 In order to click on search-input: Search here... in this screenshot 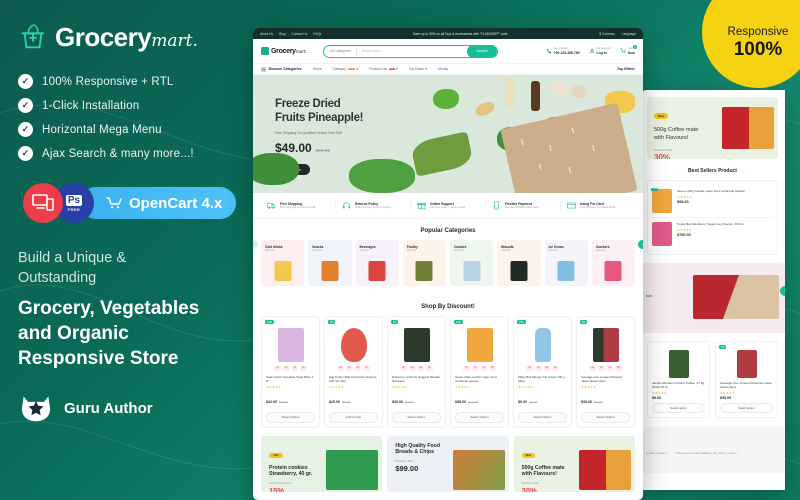, I will do `click(415, 51)`.